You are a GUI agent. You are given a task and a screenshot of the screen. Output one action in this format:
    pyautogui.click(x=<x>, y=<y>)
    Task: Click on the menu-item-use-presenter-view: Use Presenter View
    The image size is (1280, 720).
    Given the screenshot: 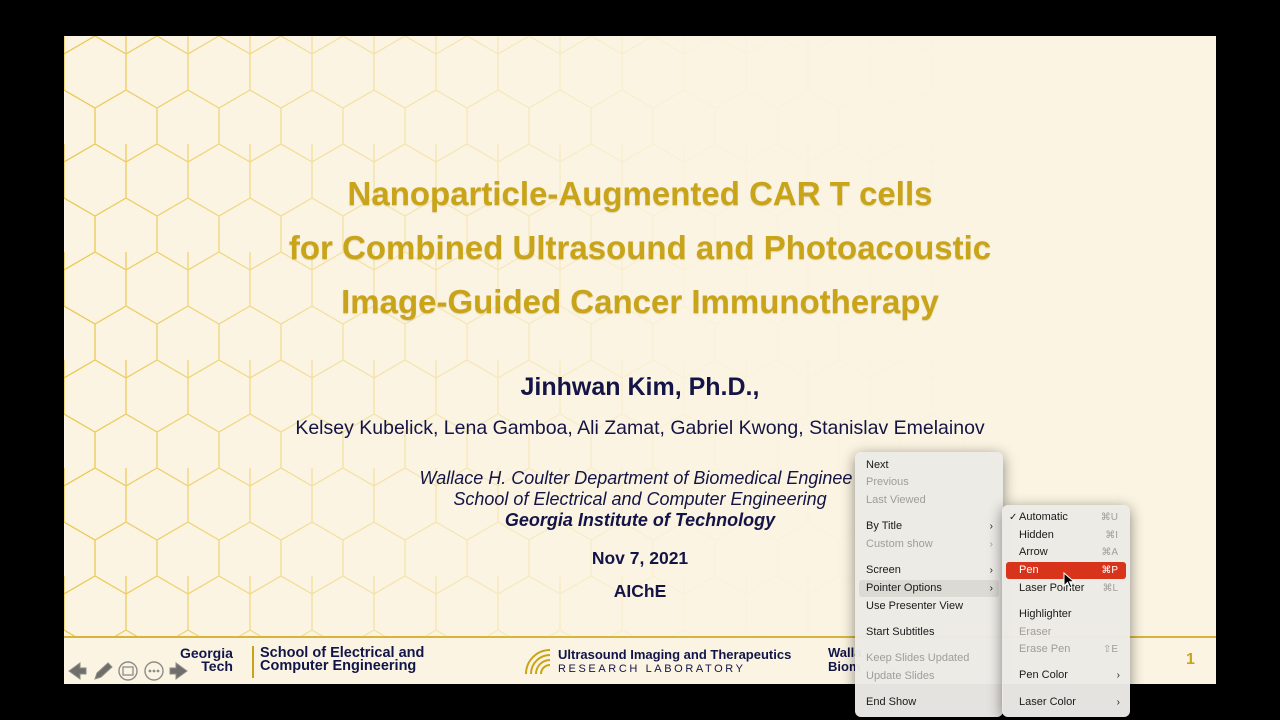 What is the action you would take?
    pyautogui.click(x=929, y=606)
    